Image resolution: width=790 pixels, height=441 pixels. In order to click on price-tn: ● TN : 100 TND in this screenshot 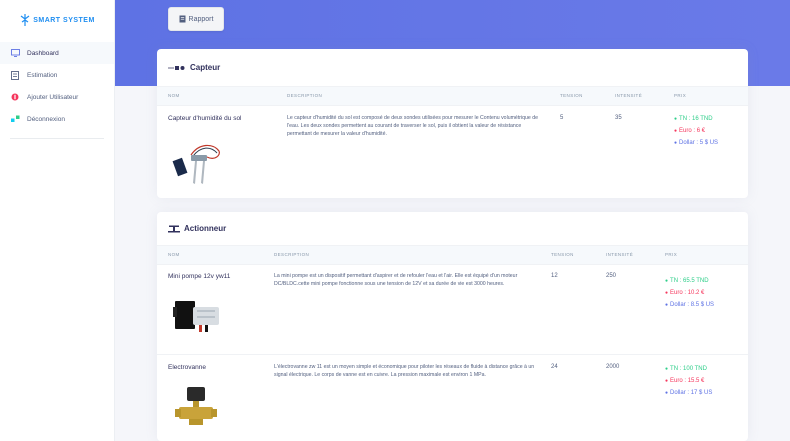, I will do `click(686, 369)`.